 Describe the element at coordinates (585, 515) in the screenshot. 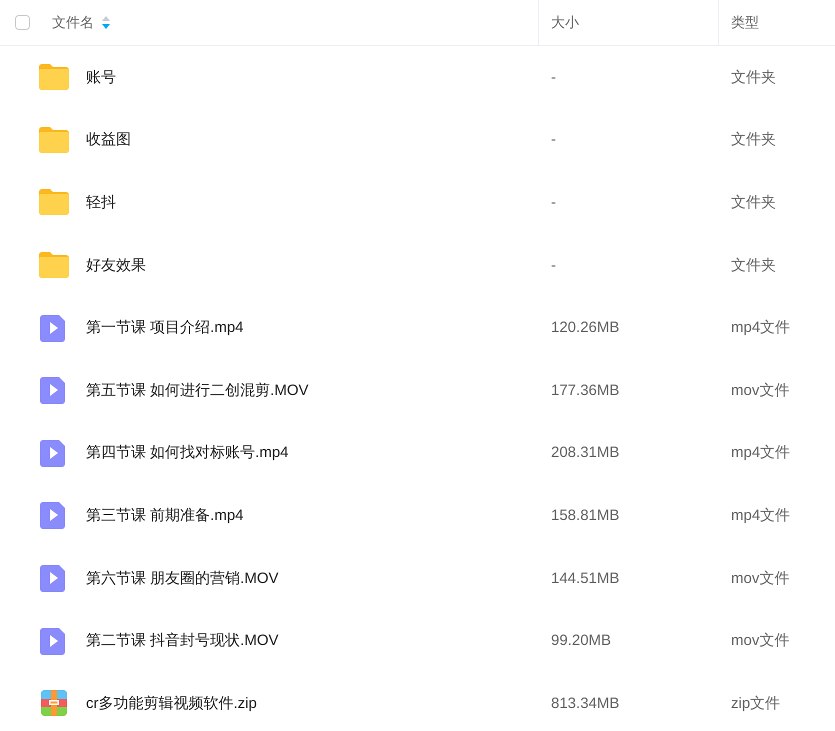

I see `file-size: 158.81MB` at that location.